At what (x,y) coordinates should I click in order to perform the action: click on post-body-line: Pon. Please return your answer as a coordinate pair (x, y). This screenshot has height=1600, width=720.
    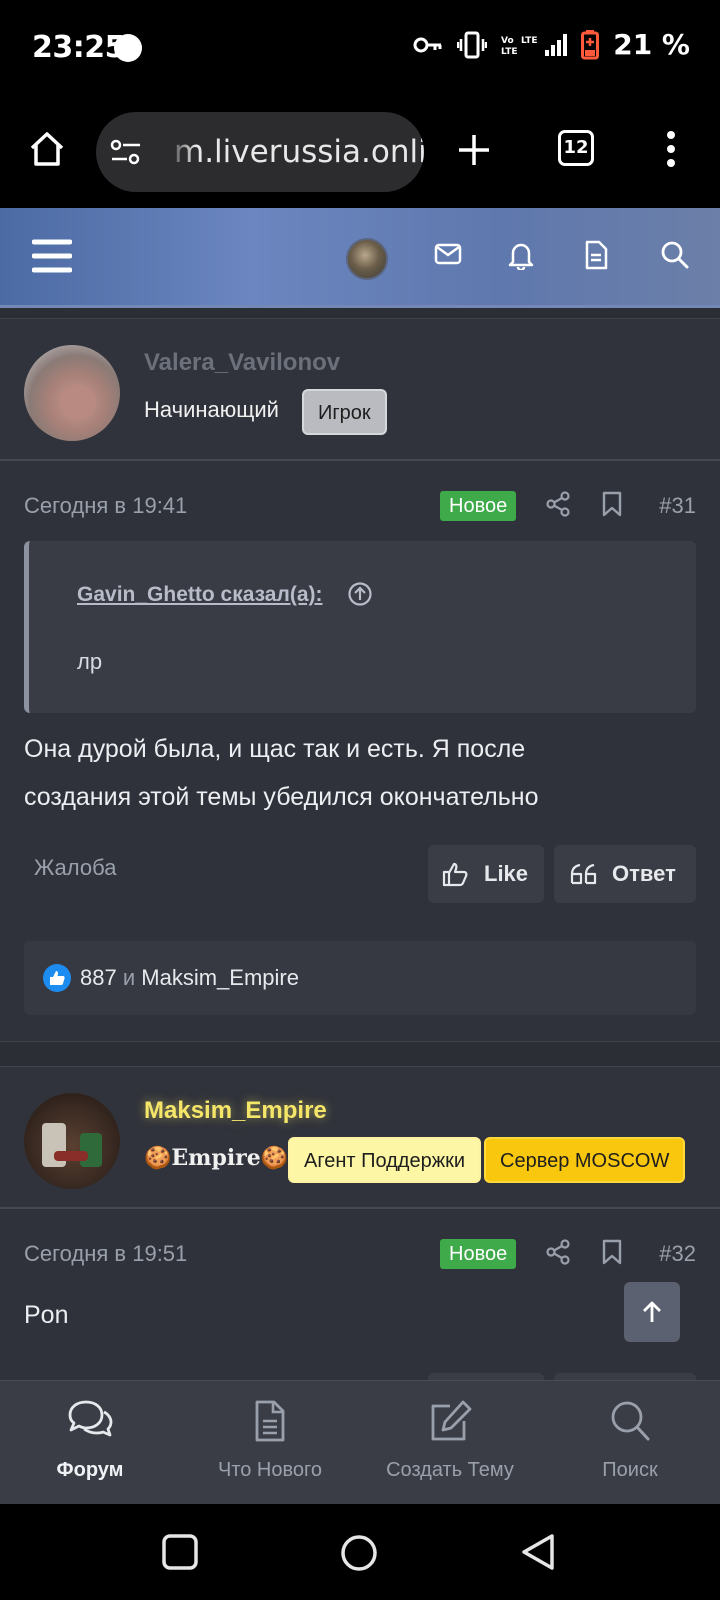
    Looking at the image, I should click on (46, 1315).